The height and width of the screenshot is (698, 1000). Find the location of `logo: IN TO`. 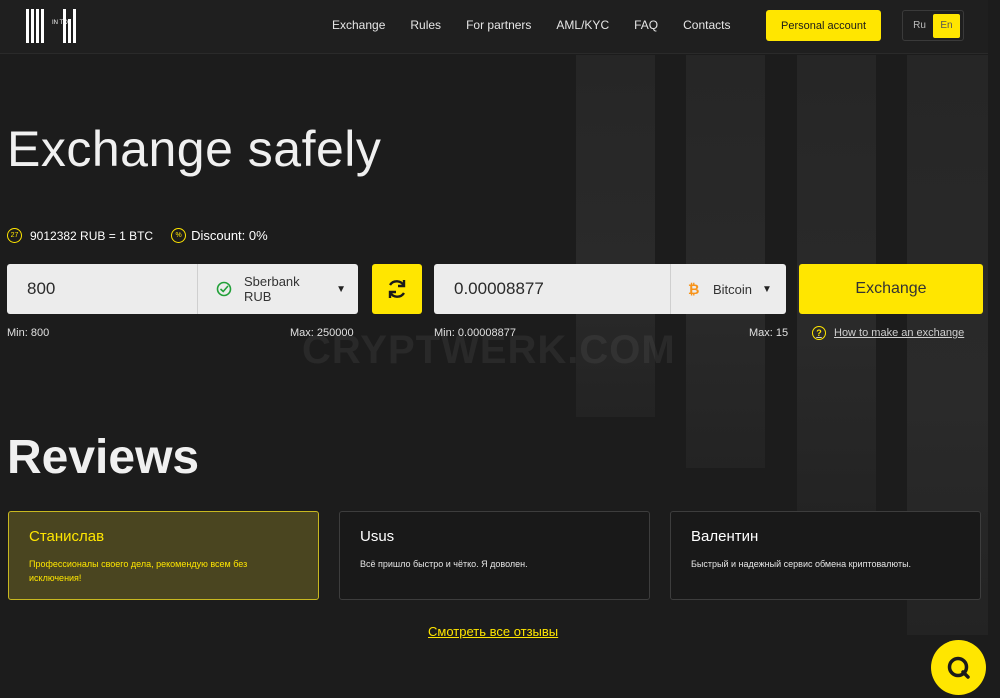

logo: IN TO is located at coordinates (52, 26).